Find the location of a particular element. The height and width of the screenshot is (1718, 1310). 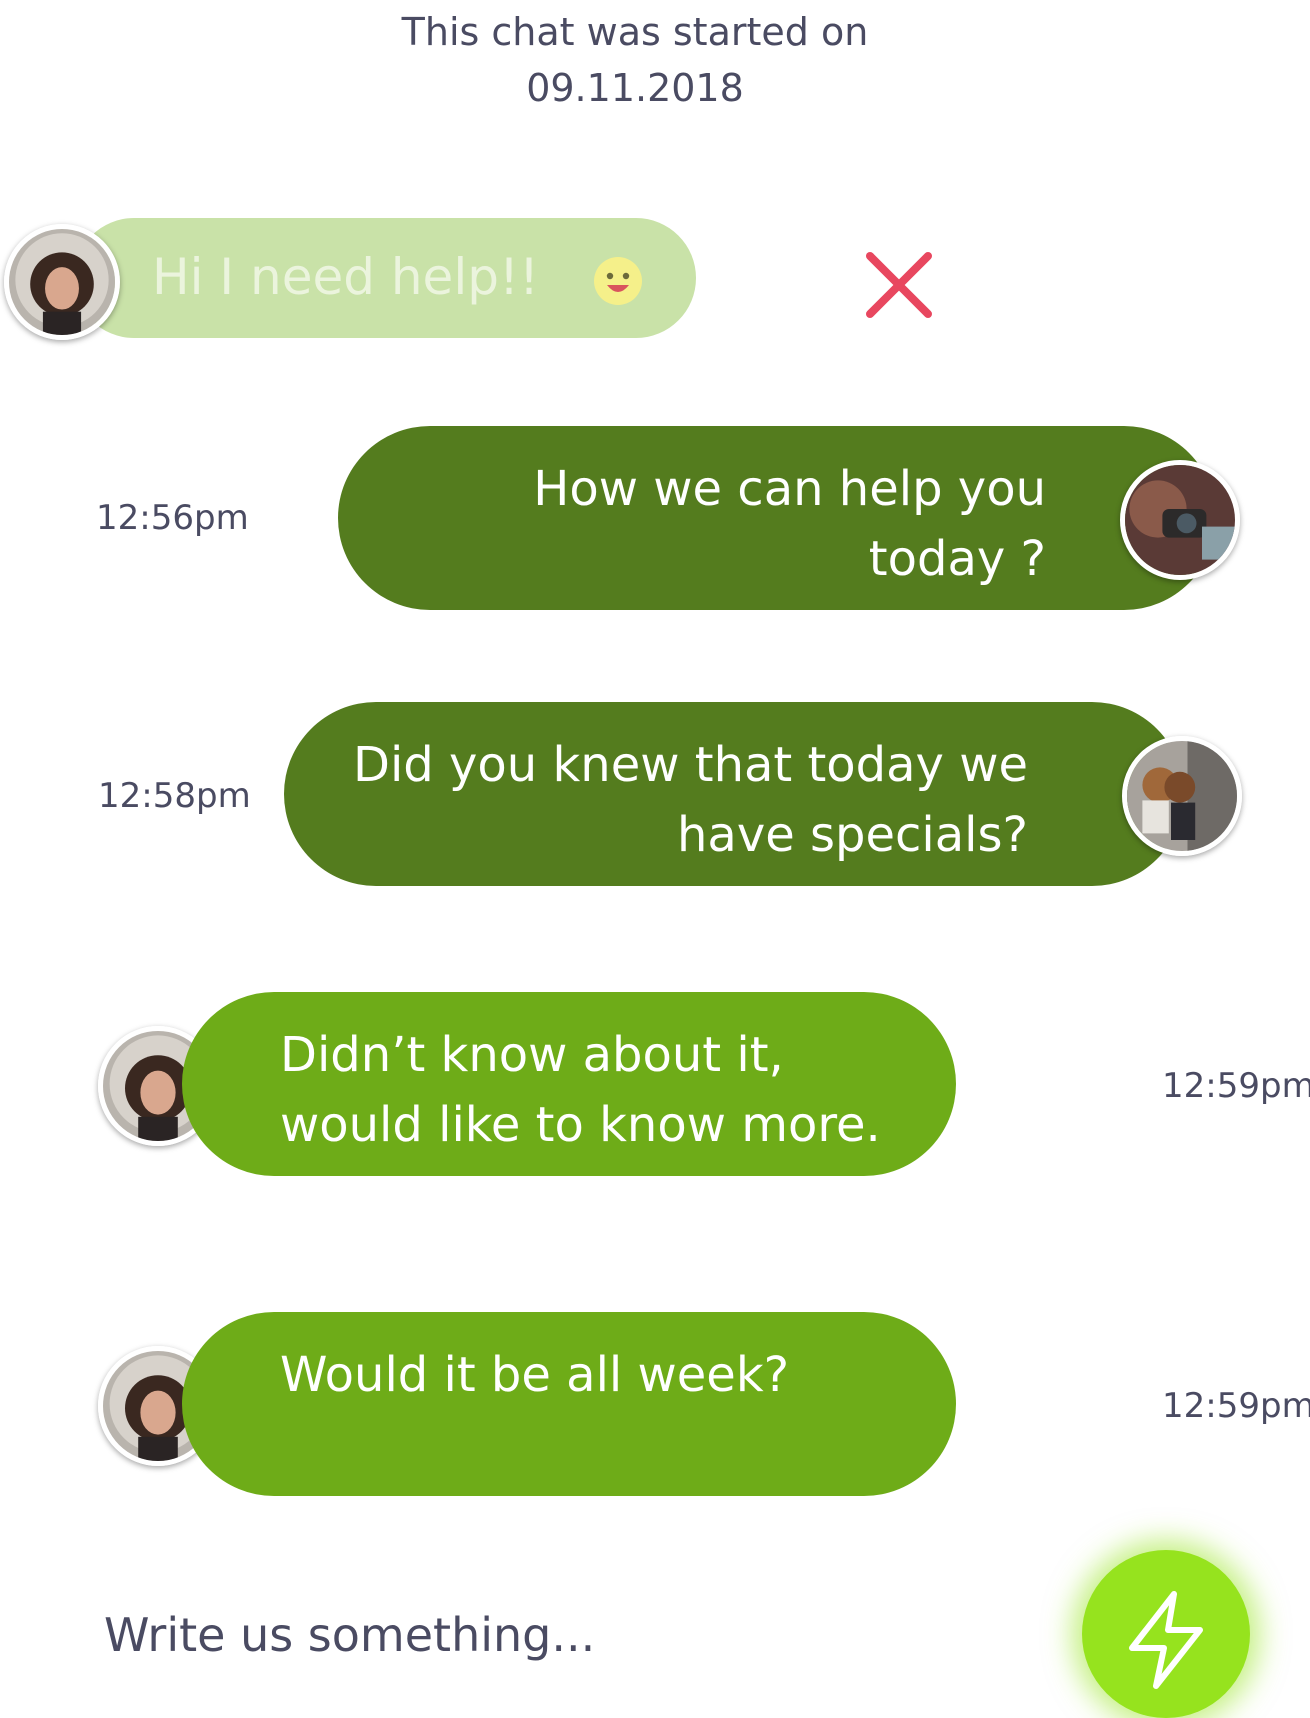

message-text-line: have specials? is located at coordinates (852, 835).